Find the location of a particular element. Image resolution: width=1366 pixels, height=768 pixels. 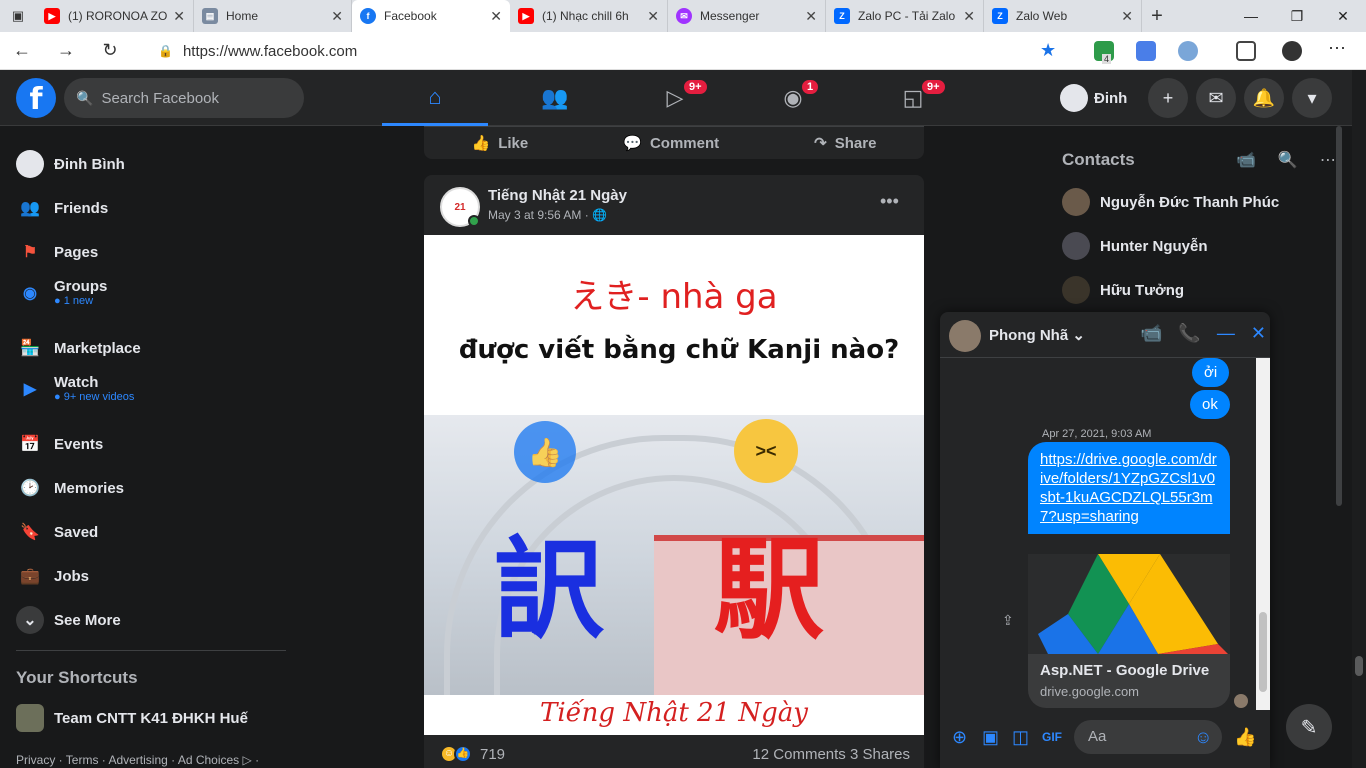

plus-circle-icon: ⊕ is located at coordinates (959, 737).